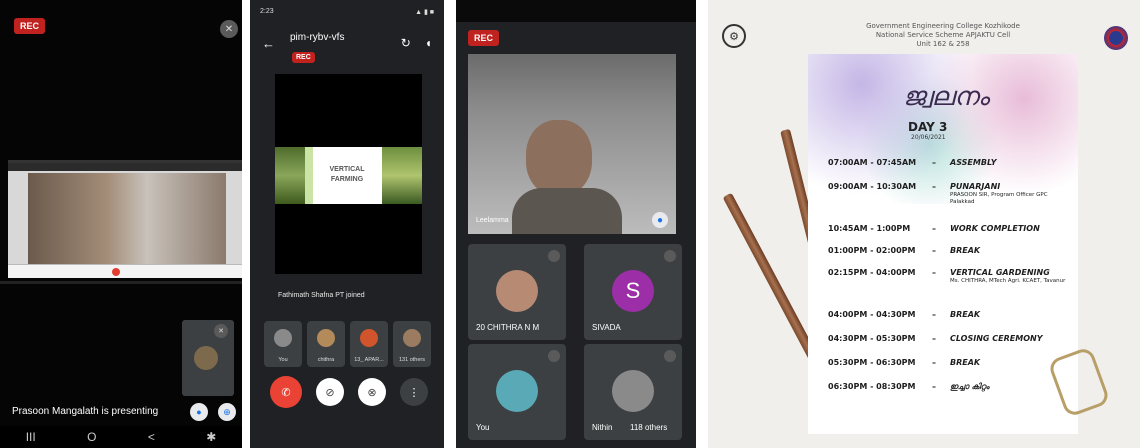  I want to click on schedule-row: 04:30PM - 05:30PM – CLOSING CEREMONY, so click(935, 338).